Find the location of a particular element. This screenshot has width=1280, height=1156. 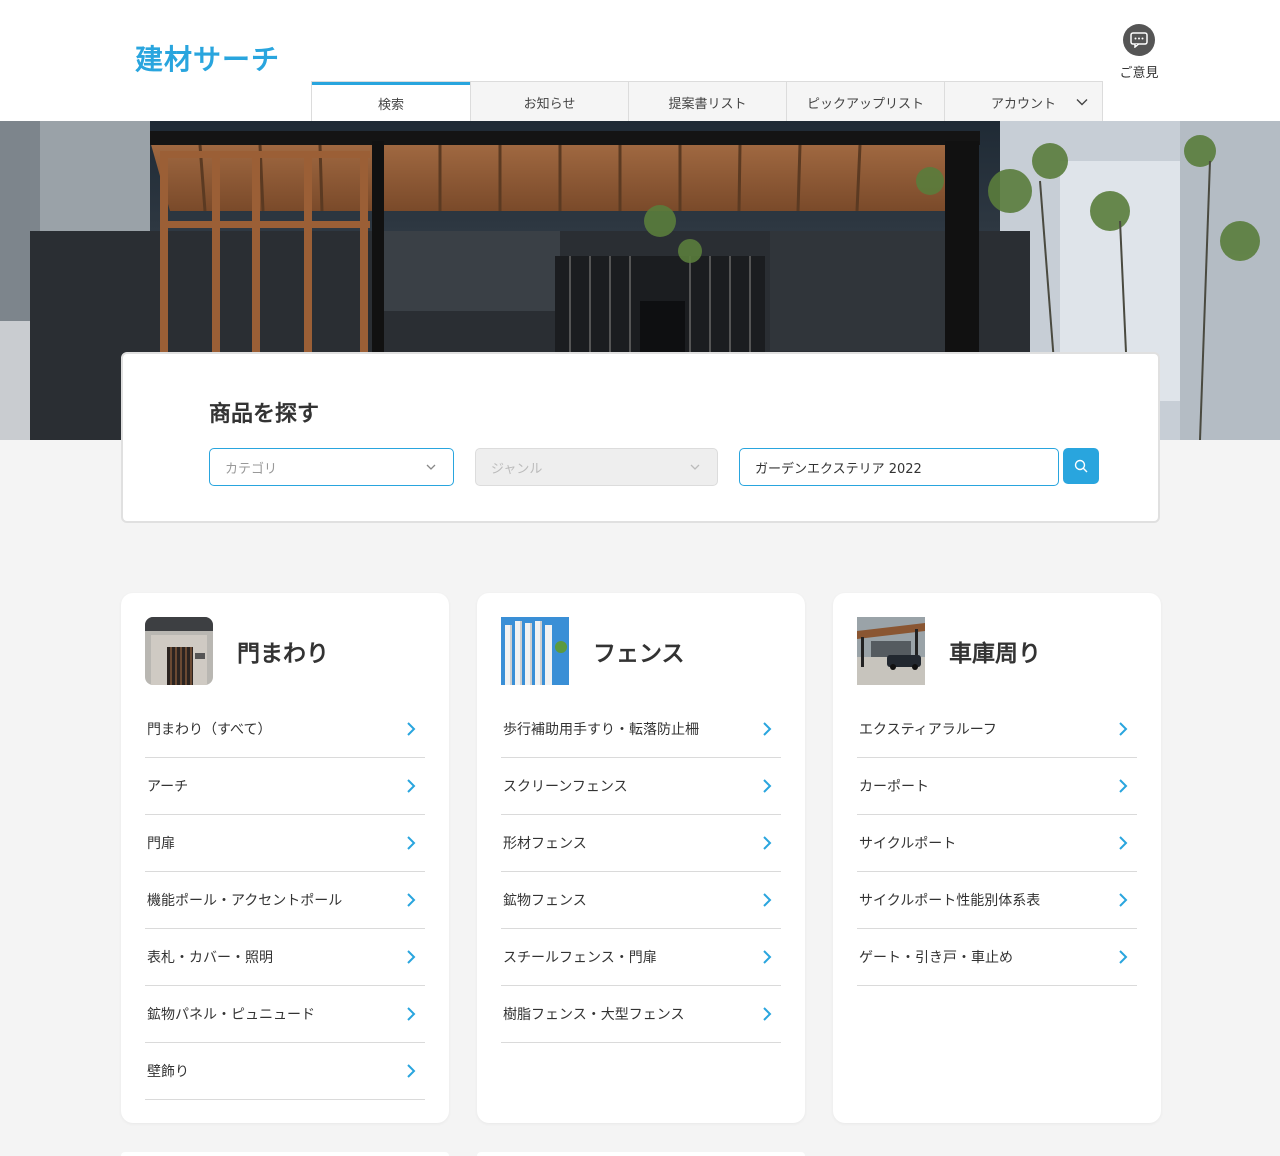

site-header: 建材サーチ 検索 お知らせ 提案書リスト ピックアップリスト アカウント ご意見 is located at coordinates (640, 61).